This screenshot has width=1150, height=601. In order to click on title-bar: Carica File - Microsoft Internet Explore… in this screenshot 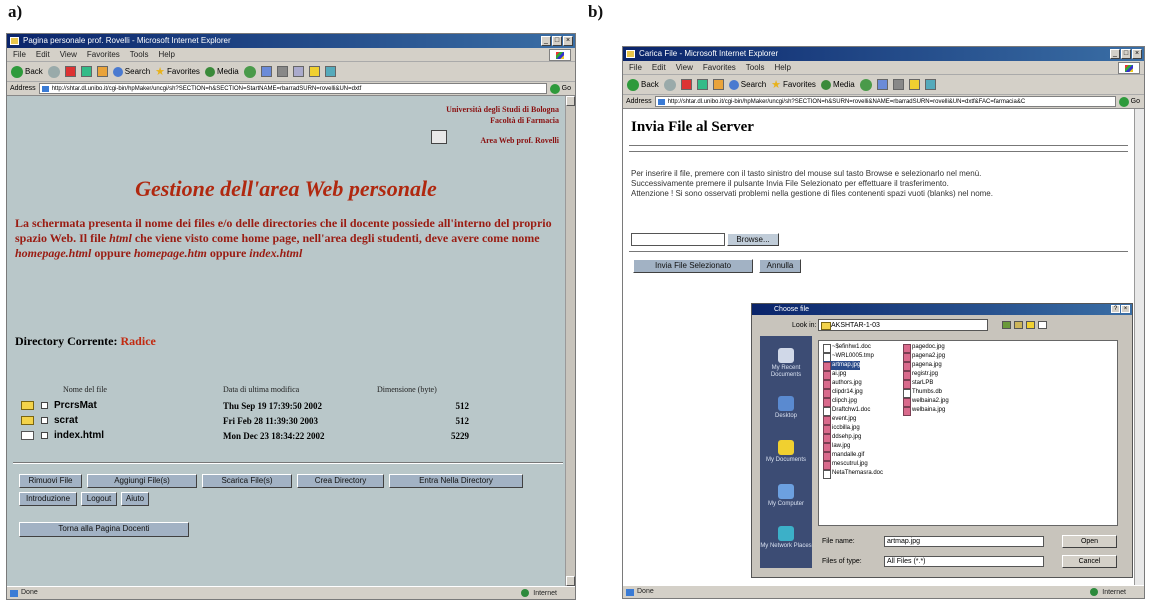, I will do `click(883, 54)`.